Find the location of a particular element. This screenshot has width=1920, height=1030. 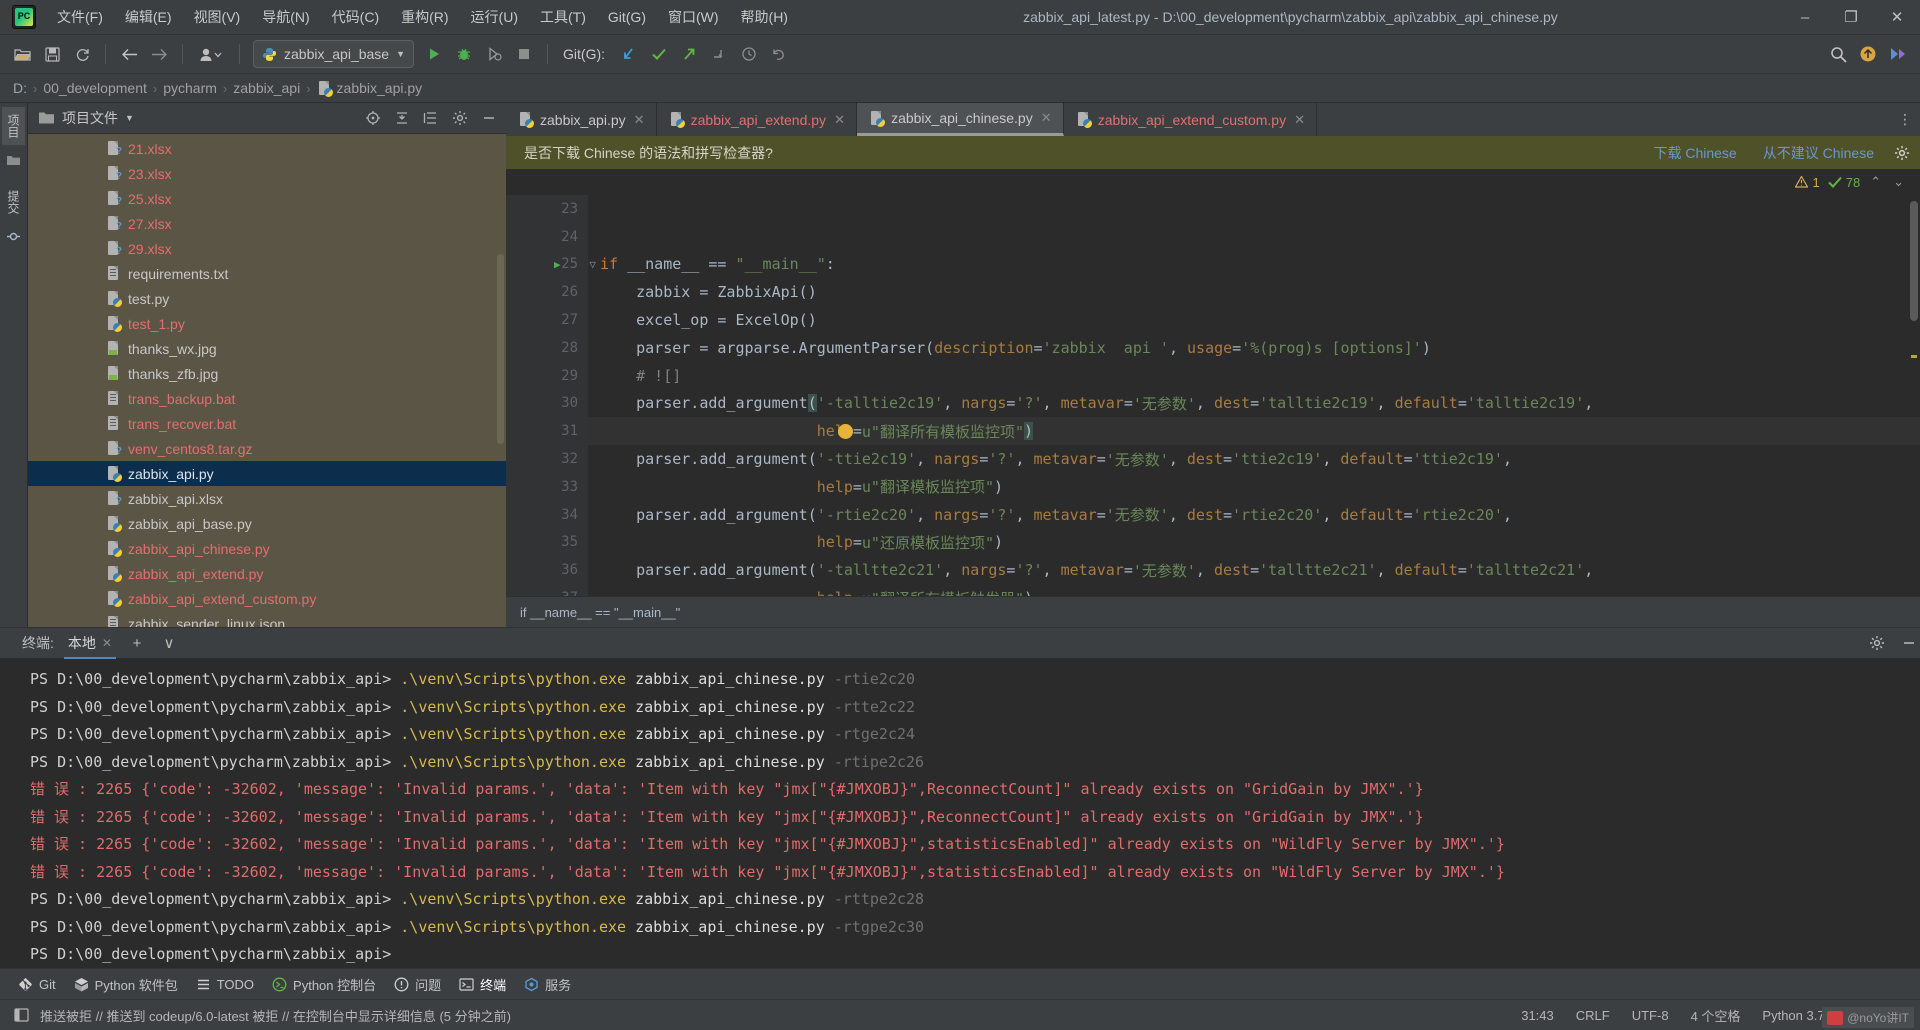

gutter-line: 27 is located at coordinates (547, 320).